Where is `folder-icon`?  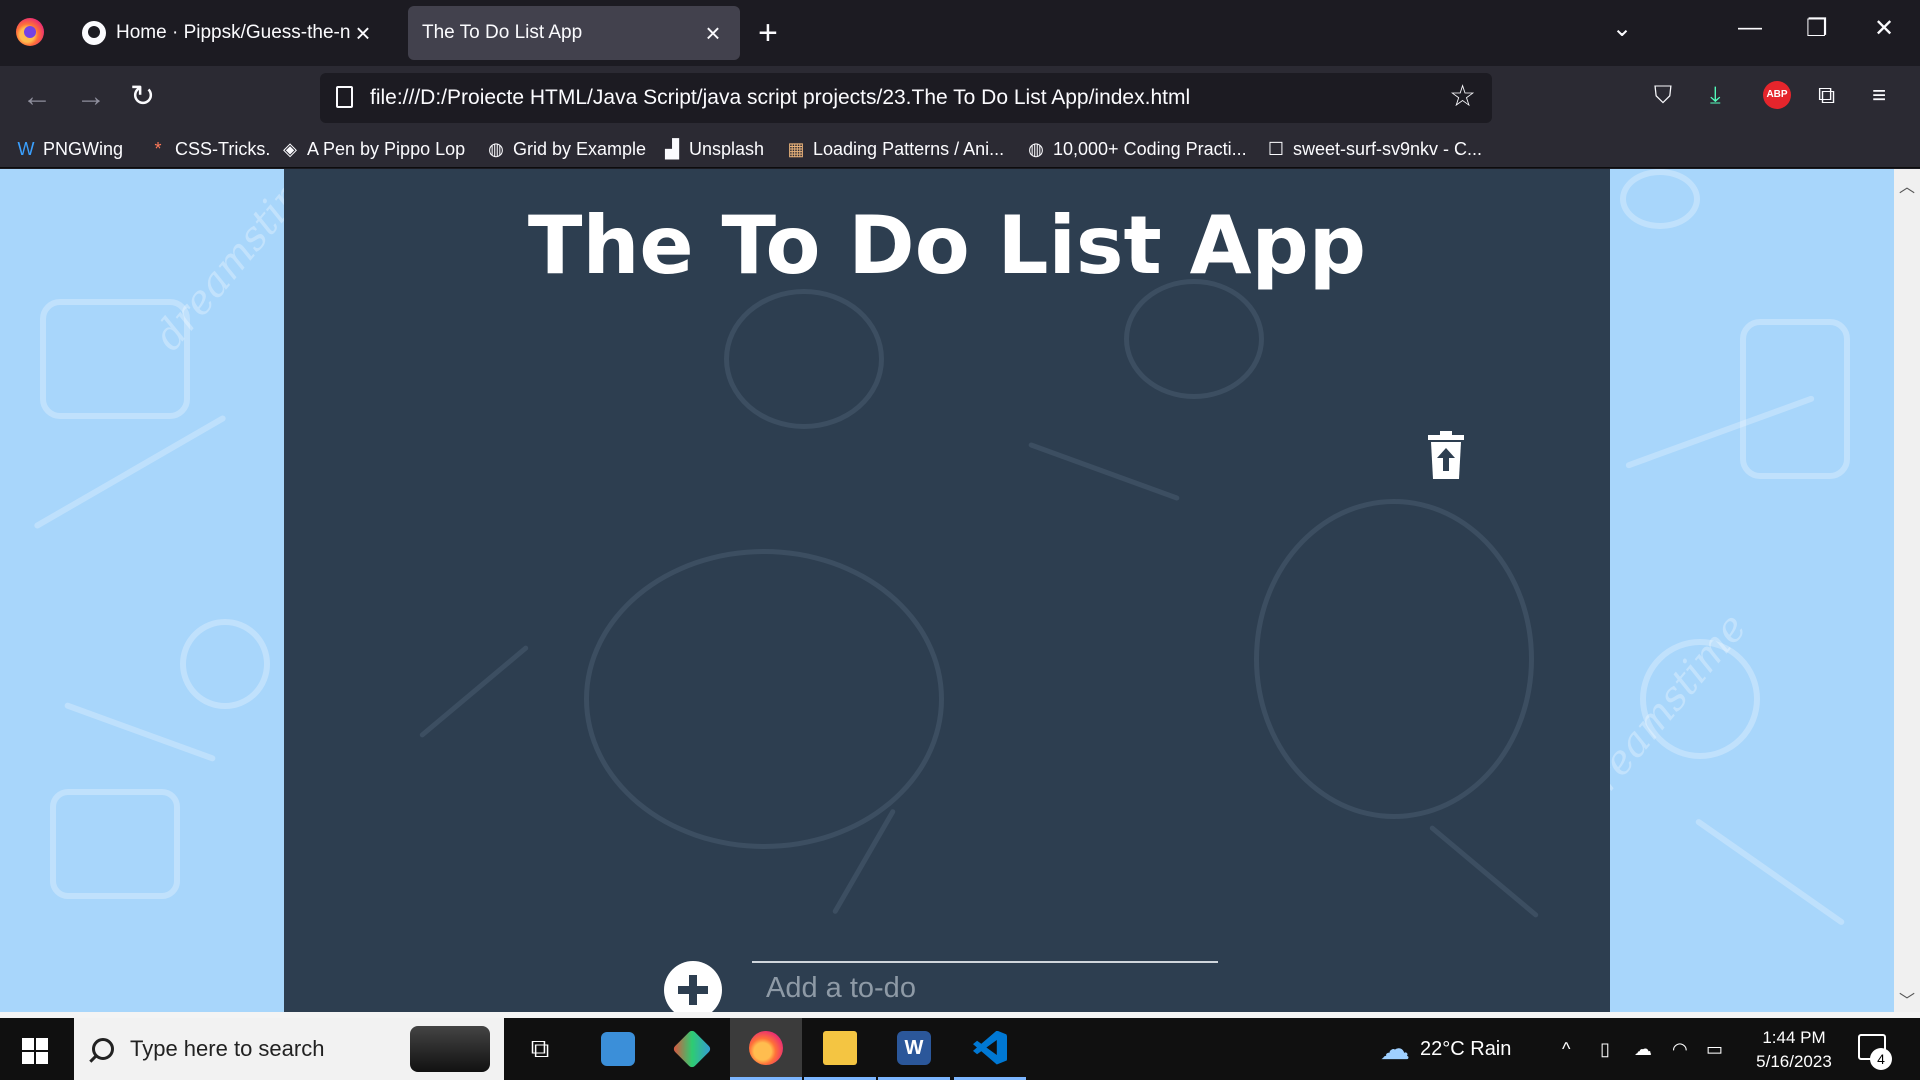
folder-icon is located at coordinates (840, 1047).